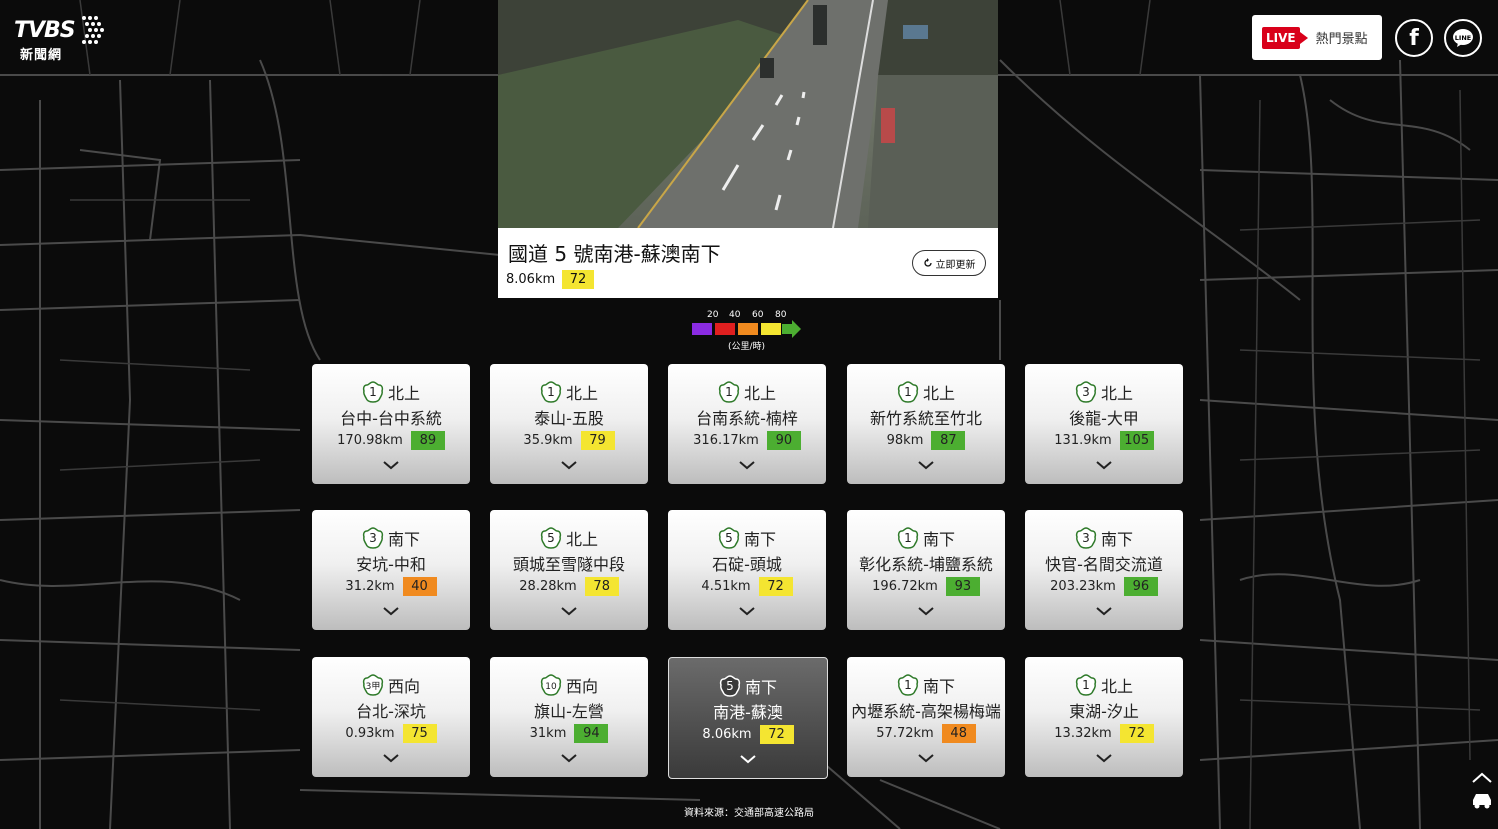 This screenshot has height=829, width=1498. Describe the element at coordinates (391, 685) in the screenshot. I see `route-header: 3甲 西向` at that location.